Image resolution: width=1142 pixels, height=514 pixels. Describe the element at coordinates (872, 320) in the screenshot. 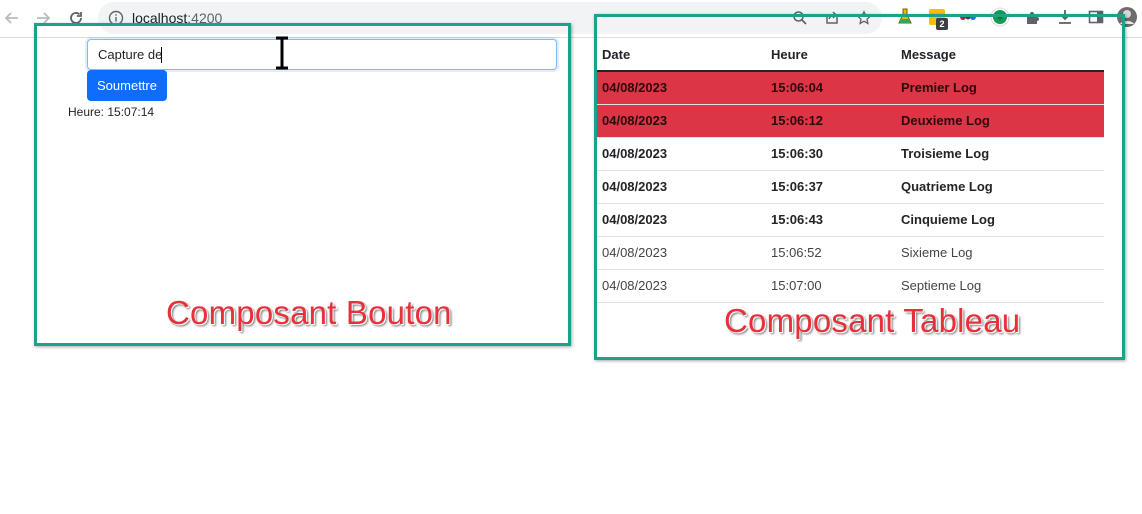

I see `table-component-caption: Composant Tableau` at that location.